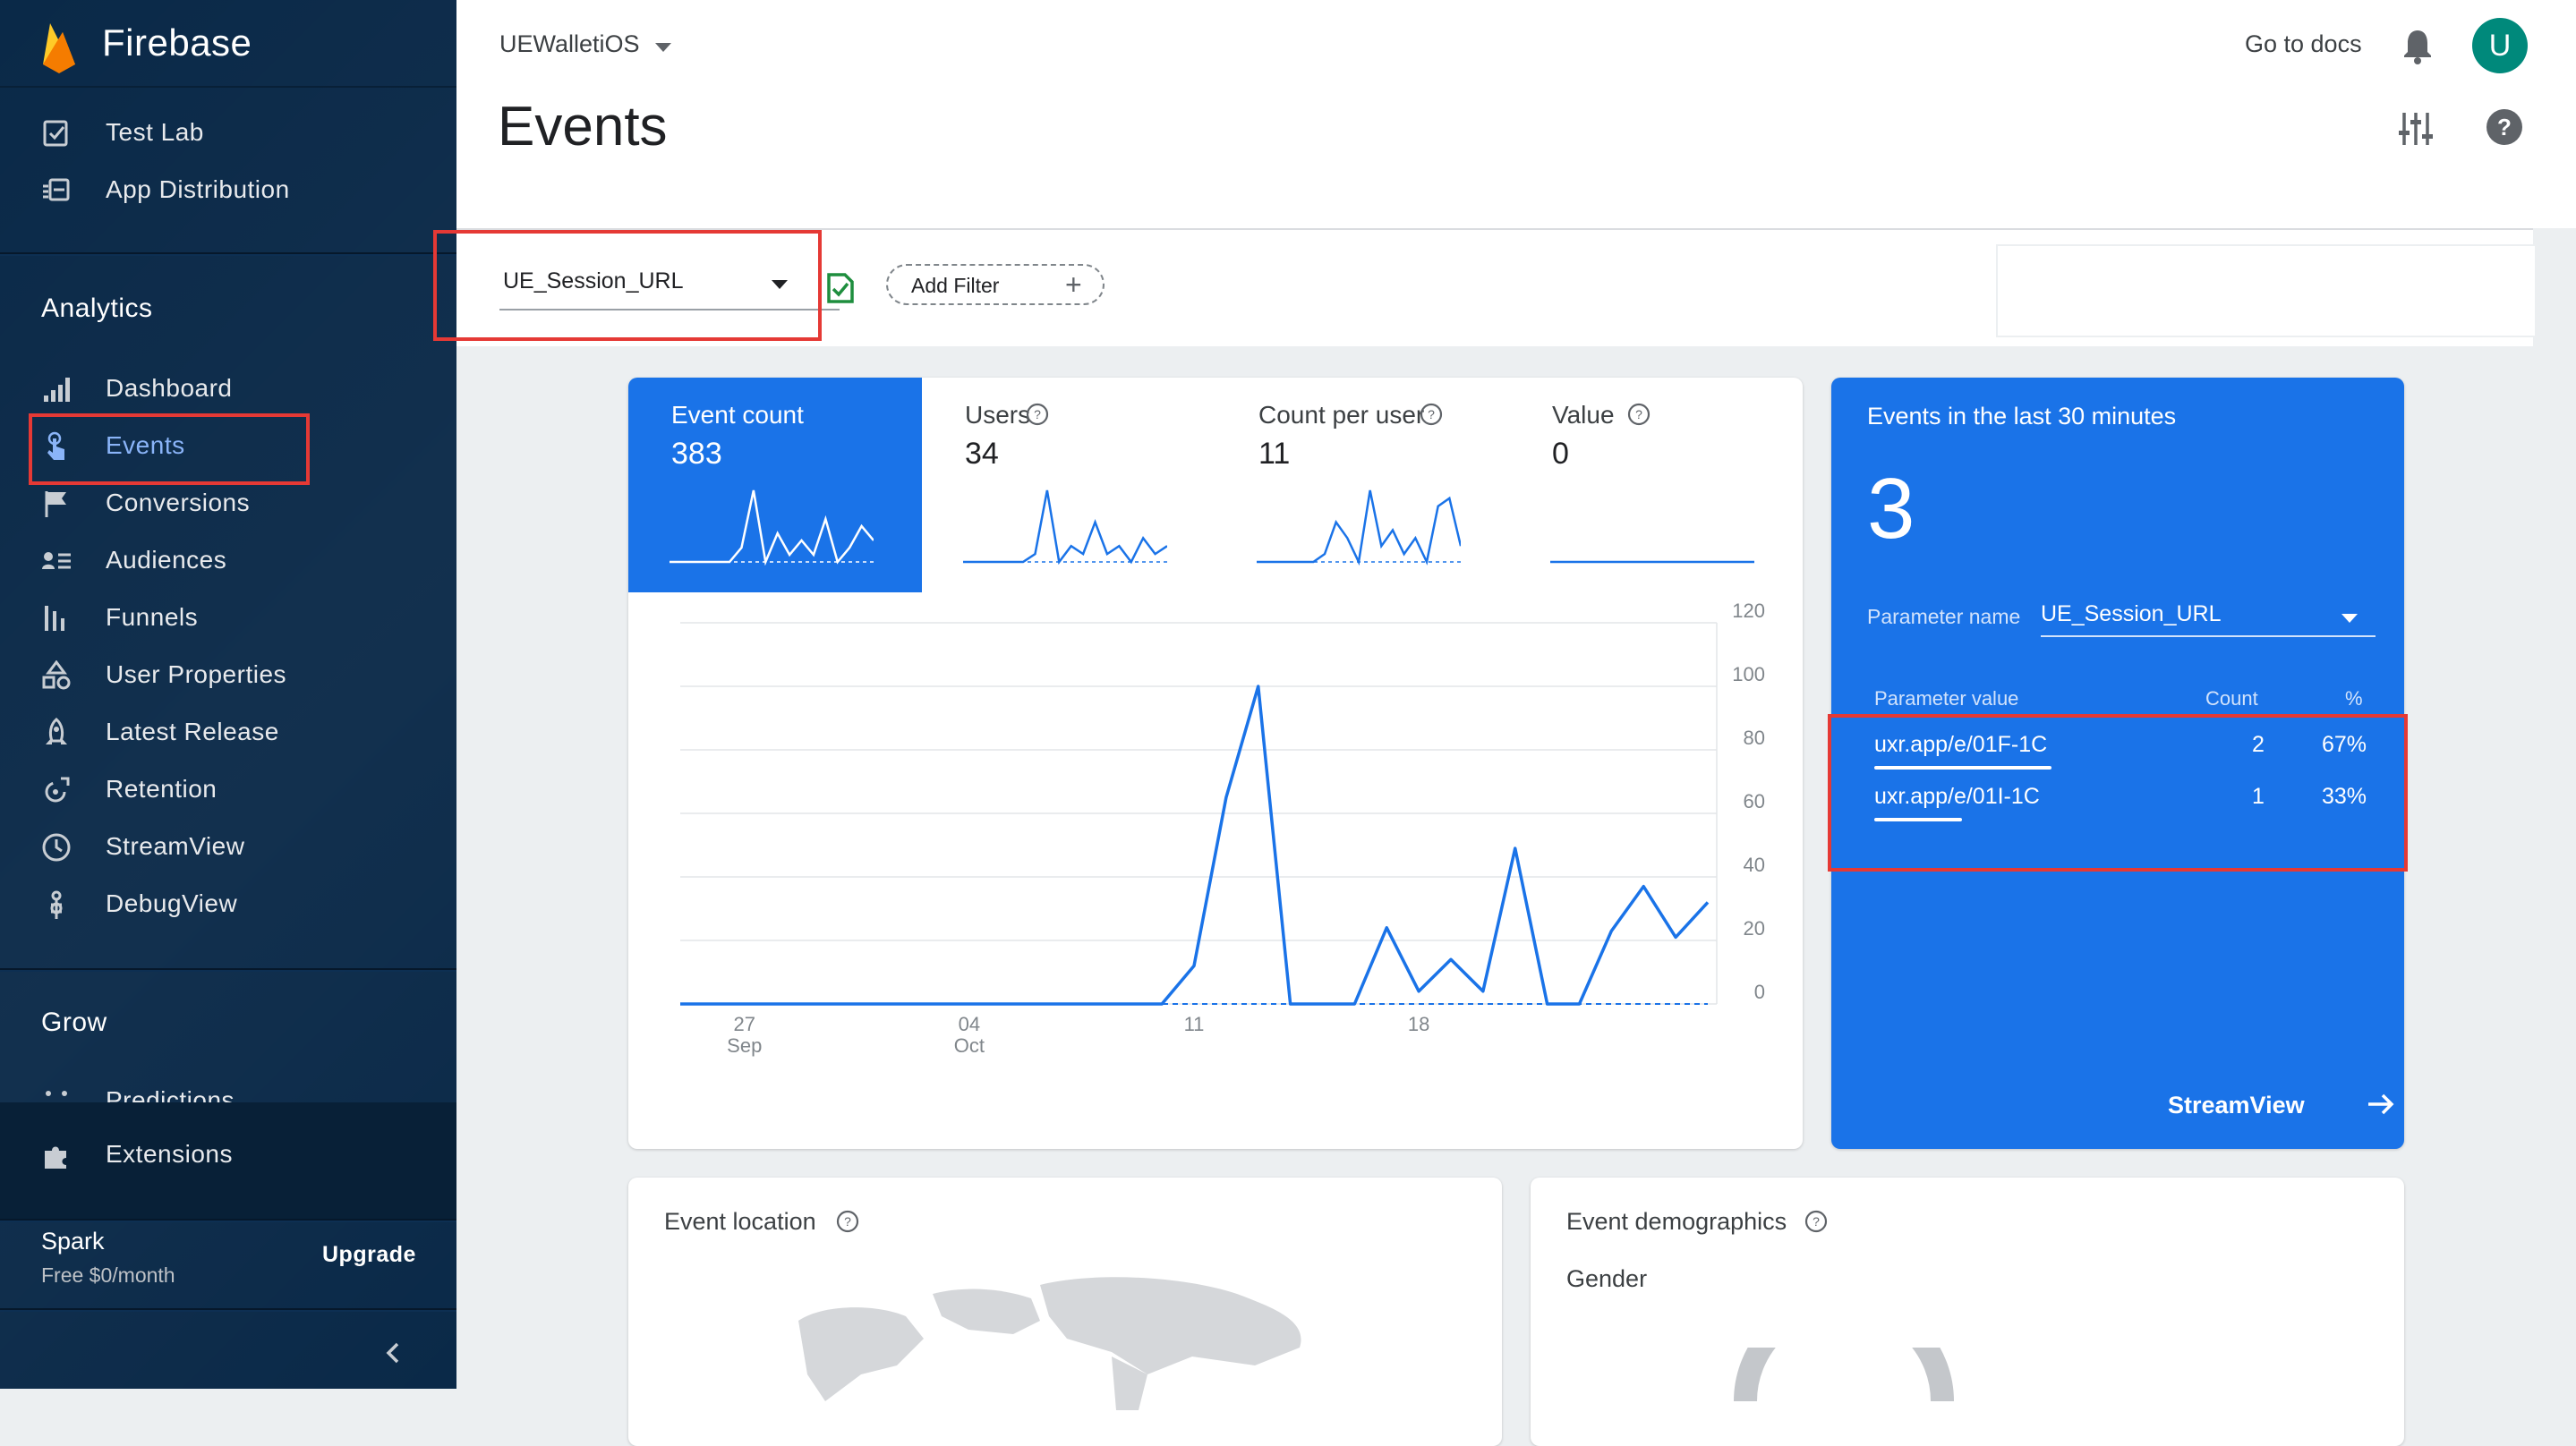 The image size is (2576, 1446). I want to click on metric-tab-event-count: Event count 383, so click(775, 485).